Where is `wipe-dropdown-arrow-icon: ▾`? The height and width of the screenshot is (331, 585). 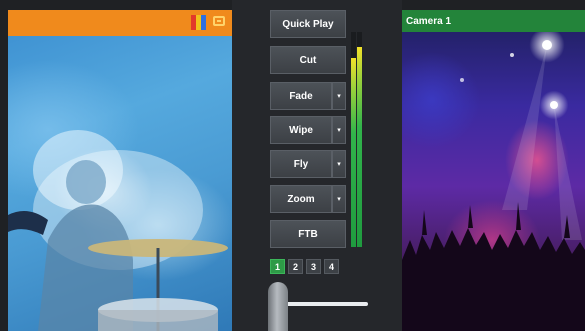
wipe-dropdown-arrow-icon: ▾ is located at coordinates (339, 130).